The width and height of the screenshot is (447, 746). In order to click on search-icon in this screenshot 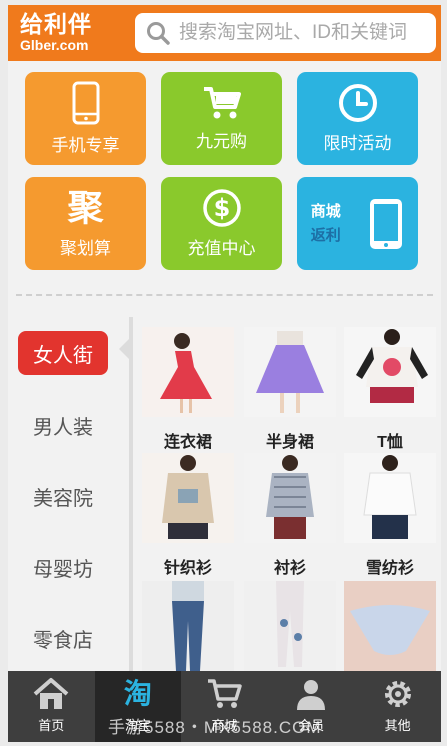, I will do `click(158, 33)`.